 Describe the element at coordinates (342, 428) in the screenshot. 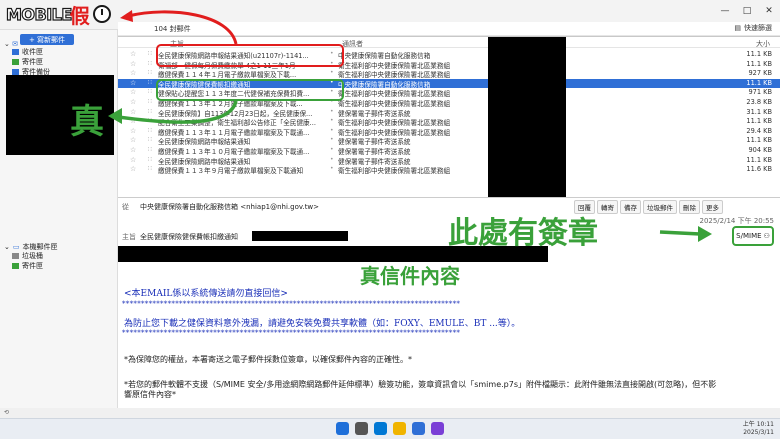

I see `start-icon` at that location.